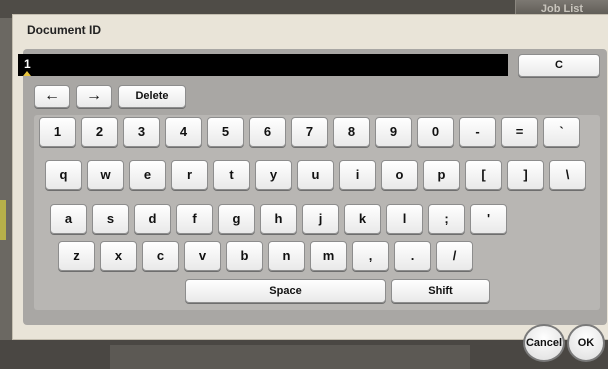 The image size is (608, 369). Describe the element at coordinates (412, 256) in the screenshot. I see `key-row4-8: .` at that location.